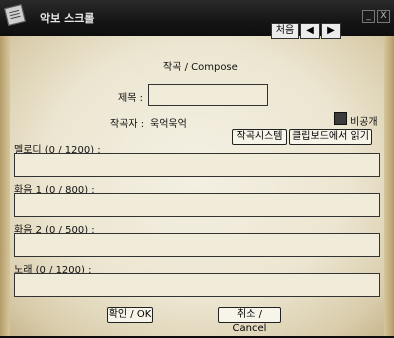 The image size is (394, 338). Describe the element at coordinates (364, 122) in the screenshot. I see `private-label: 비공개` at that location.